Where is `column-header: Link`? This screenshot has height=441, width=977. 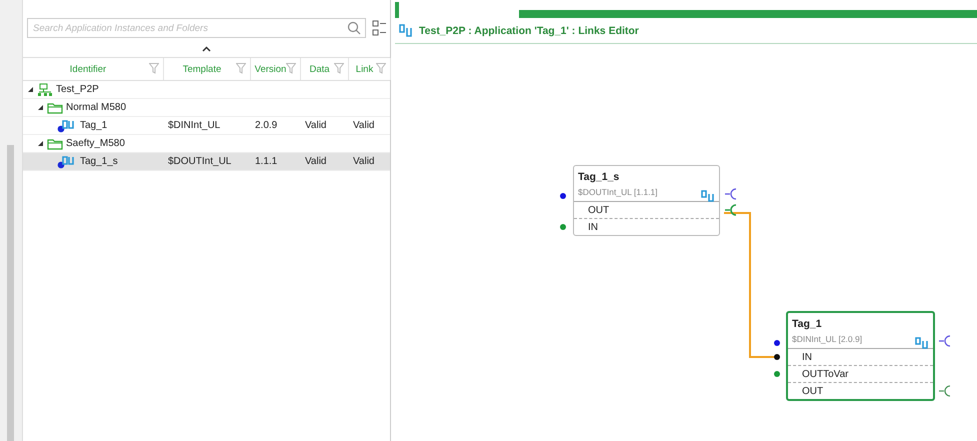
column-header: Link is located at coordinates (370, 69).